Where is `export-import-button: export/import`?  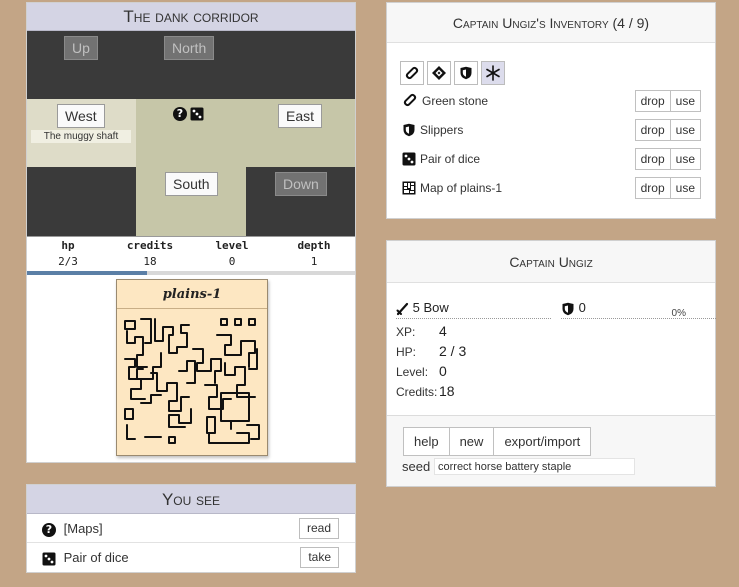 export-import-button: export/import is located at coordinates (543, 441).